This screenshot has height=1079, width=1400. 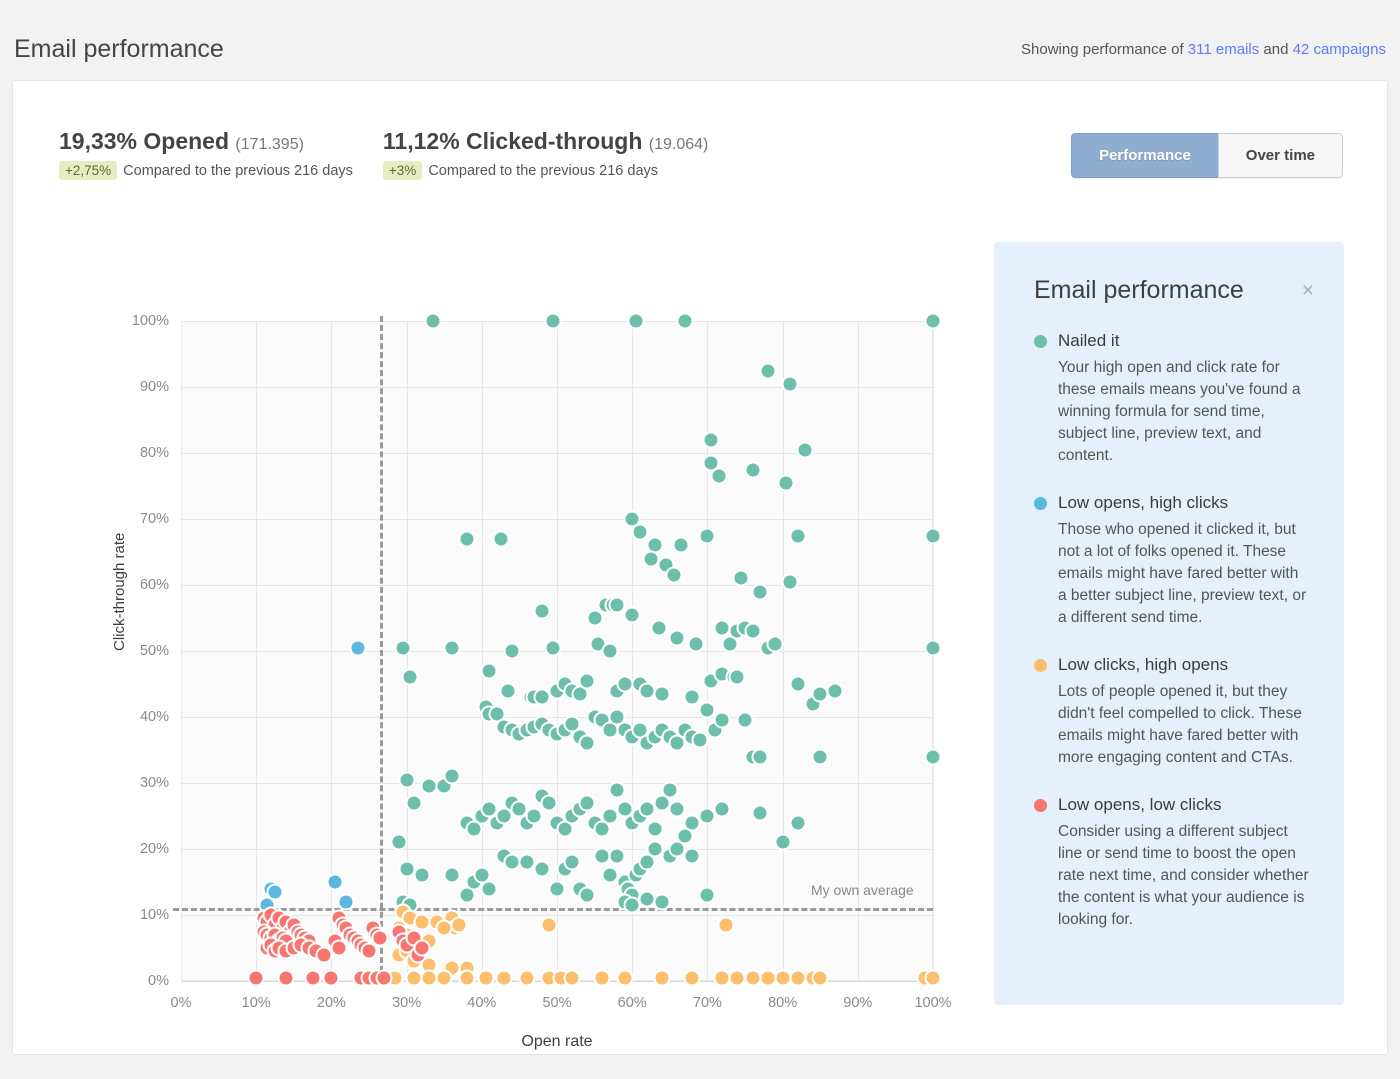 I want to click on view-toggle: Performance Over time, so click(x=1207, y=155).